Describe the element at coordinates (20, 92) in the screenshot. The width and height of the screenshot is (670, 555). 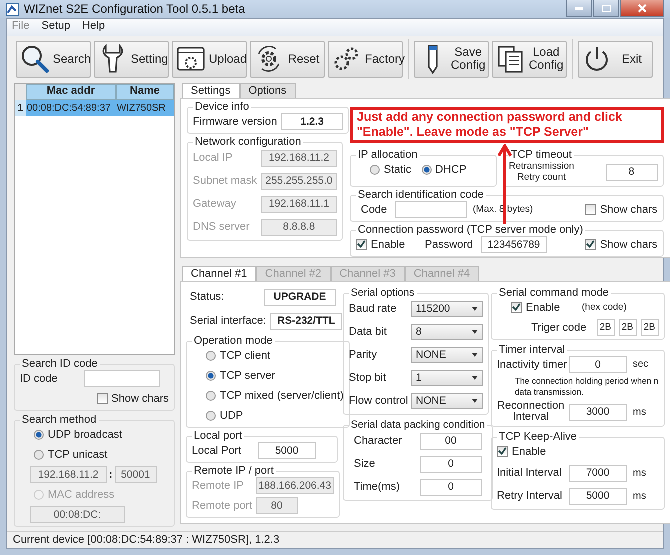
I see `header-corner` at that location.